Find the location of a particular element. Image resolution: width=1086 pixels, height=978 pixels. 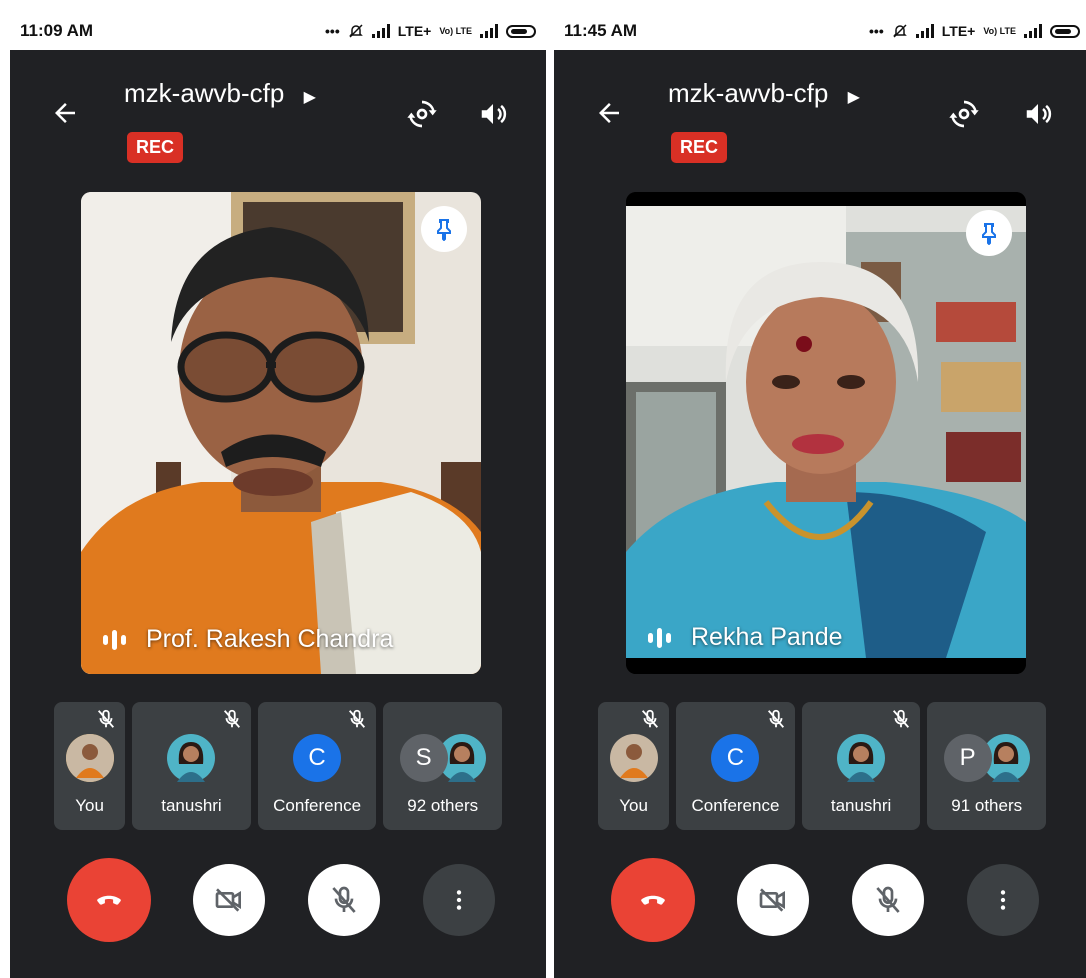

participant-name: 92 others is located at coordinates (443, 805).